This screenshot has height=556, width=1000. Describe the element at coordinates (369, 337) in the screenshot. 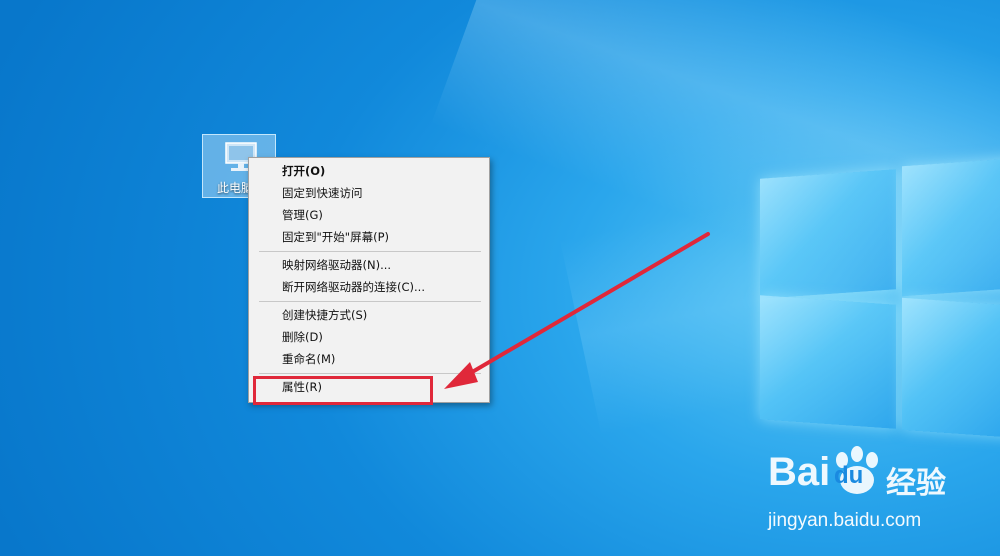

I see `menu-item-delete: 删除(D)` at that location.